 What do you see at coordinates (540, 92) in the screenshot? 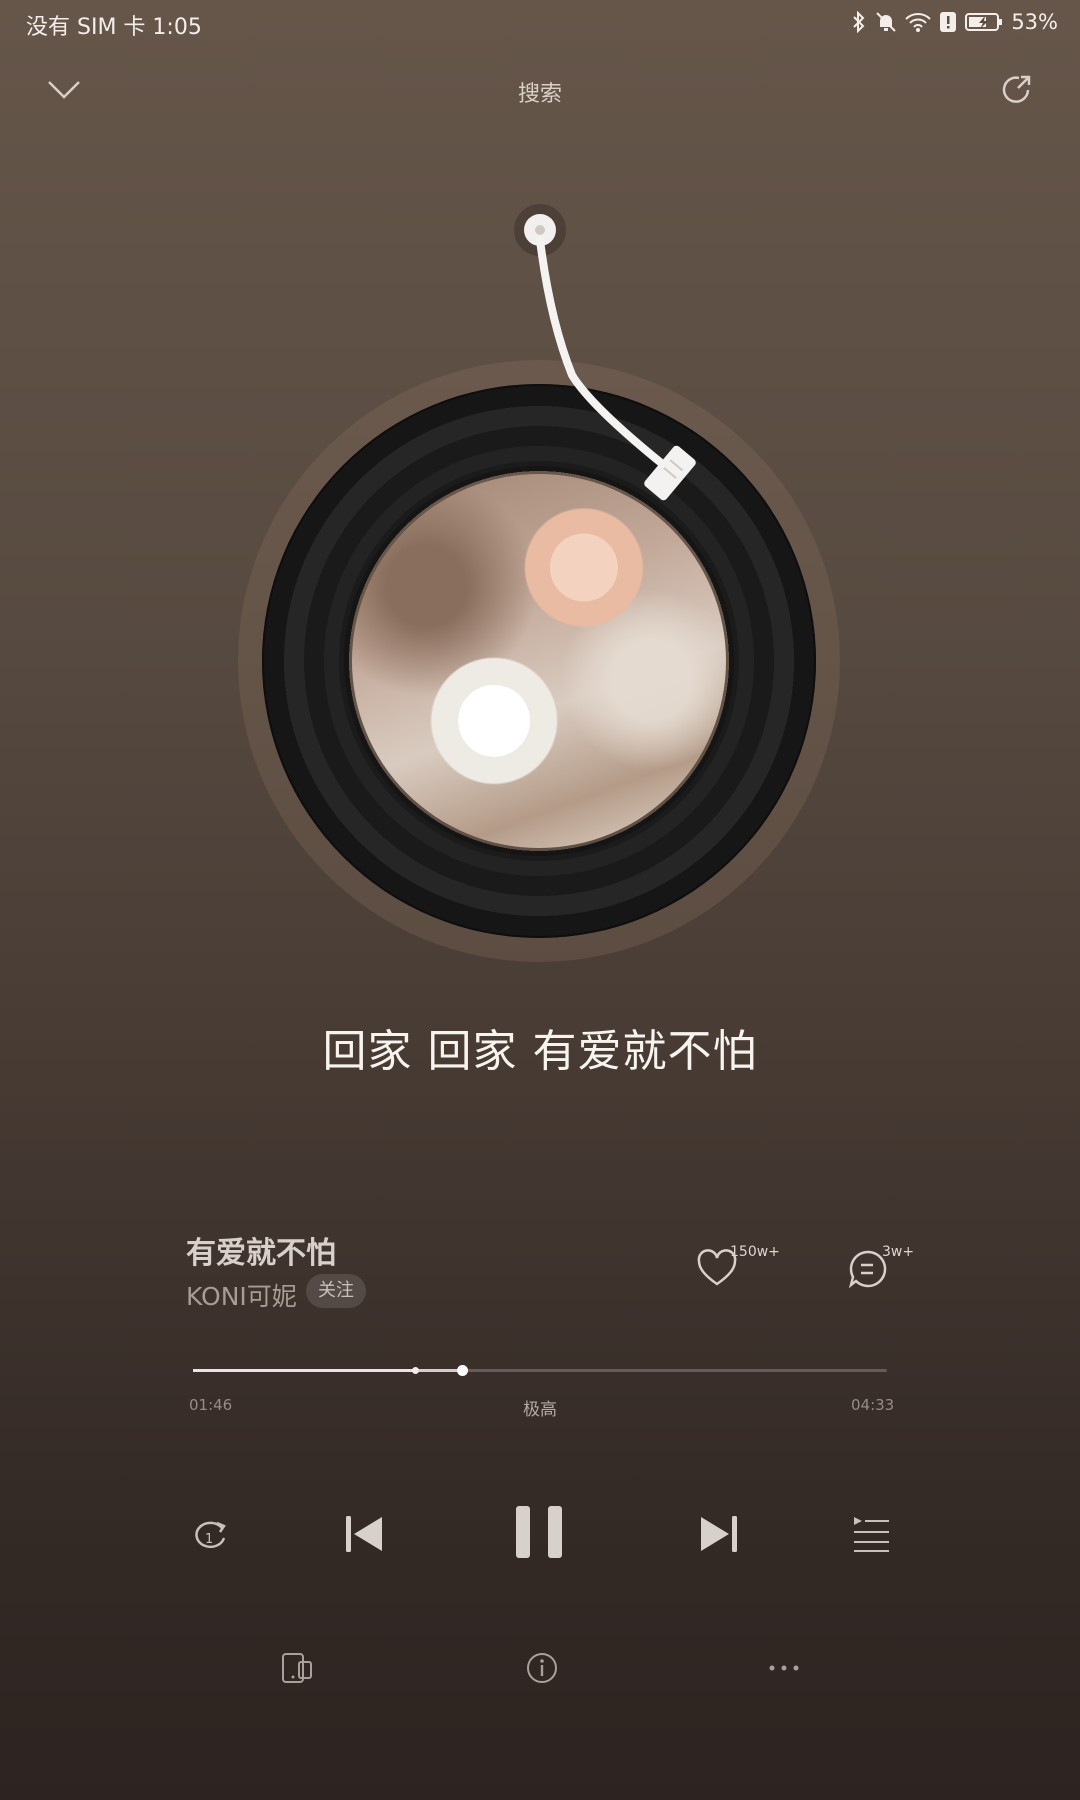
I see `search-title: 搜索` at bounding box center [540, 92].